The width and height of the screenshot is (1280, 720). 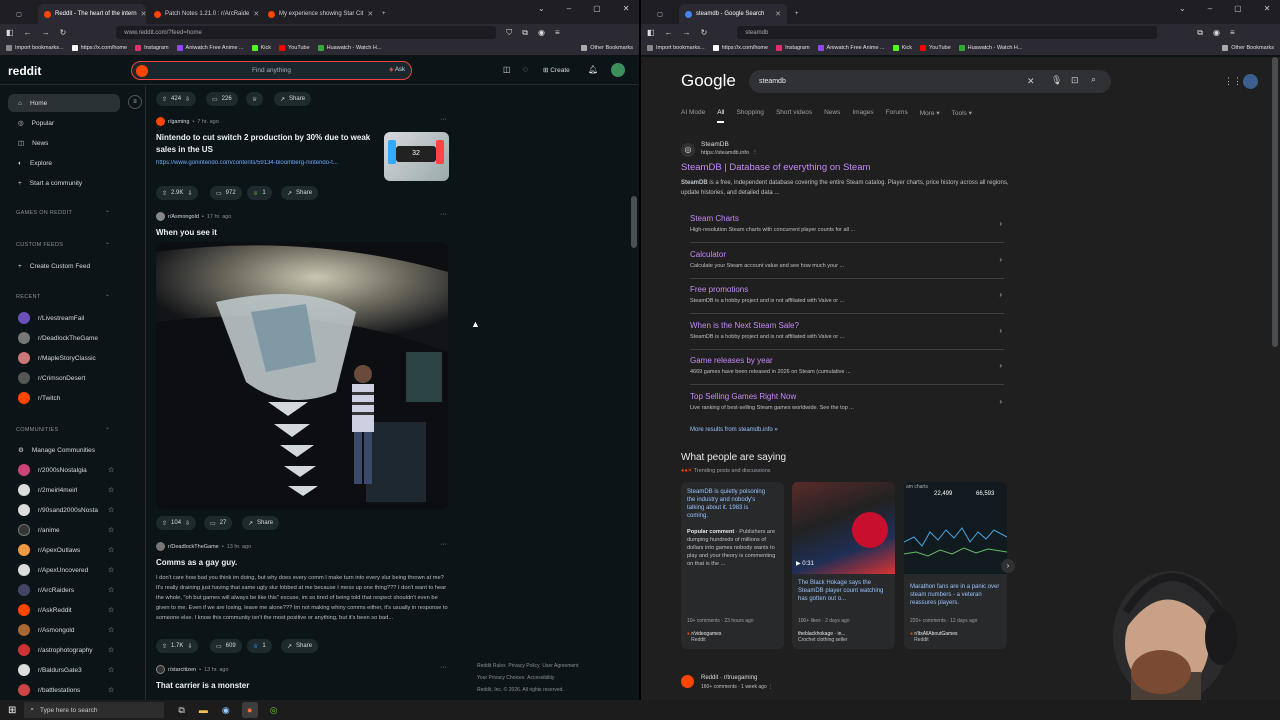 I want to click on close-window-icon: ✕, so click(x=1267, y=8).